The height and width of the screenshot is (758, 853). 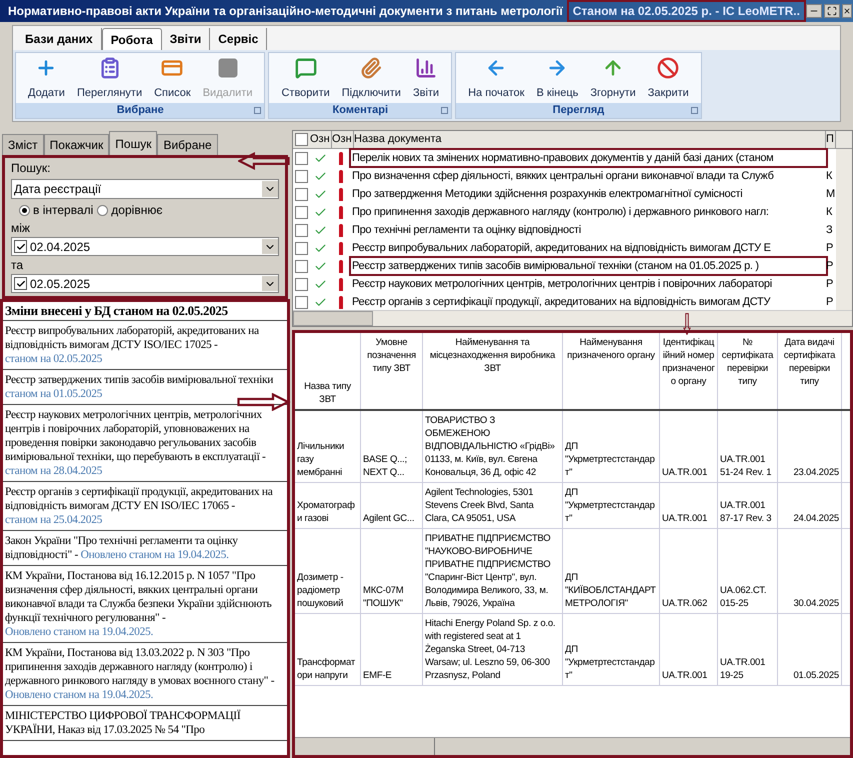 I want to click on table-cell-text: М, so click(x=831, y=194).